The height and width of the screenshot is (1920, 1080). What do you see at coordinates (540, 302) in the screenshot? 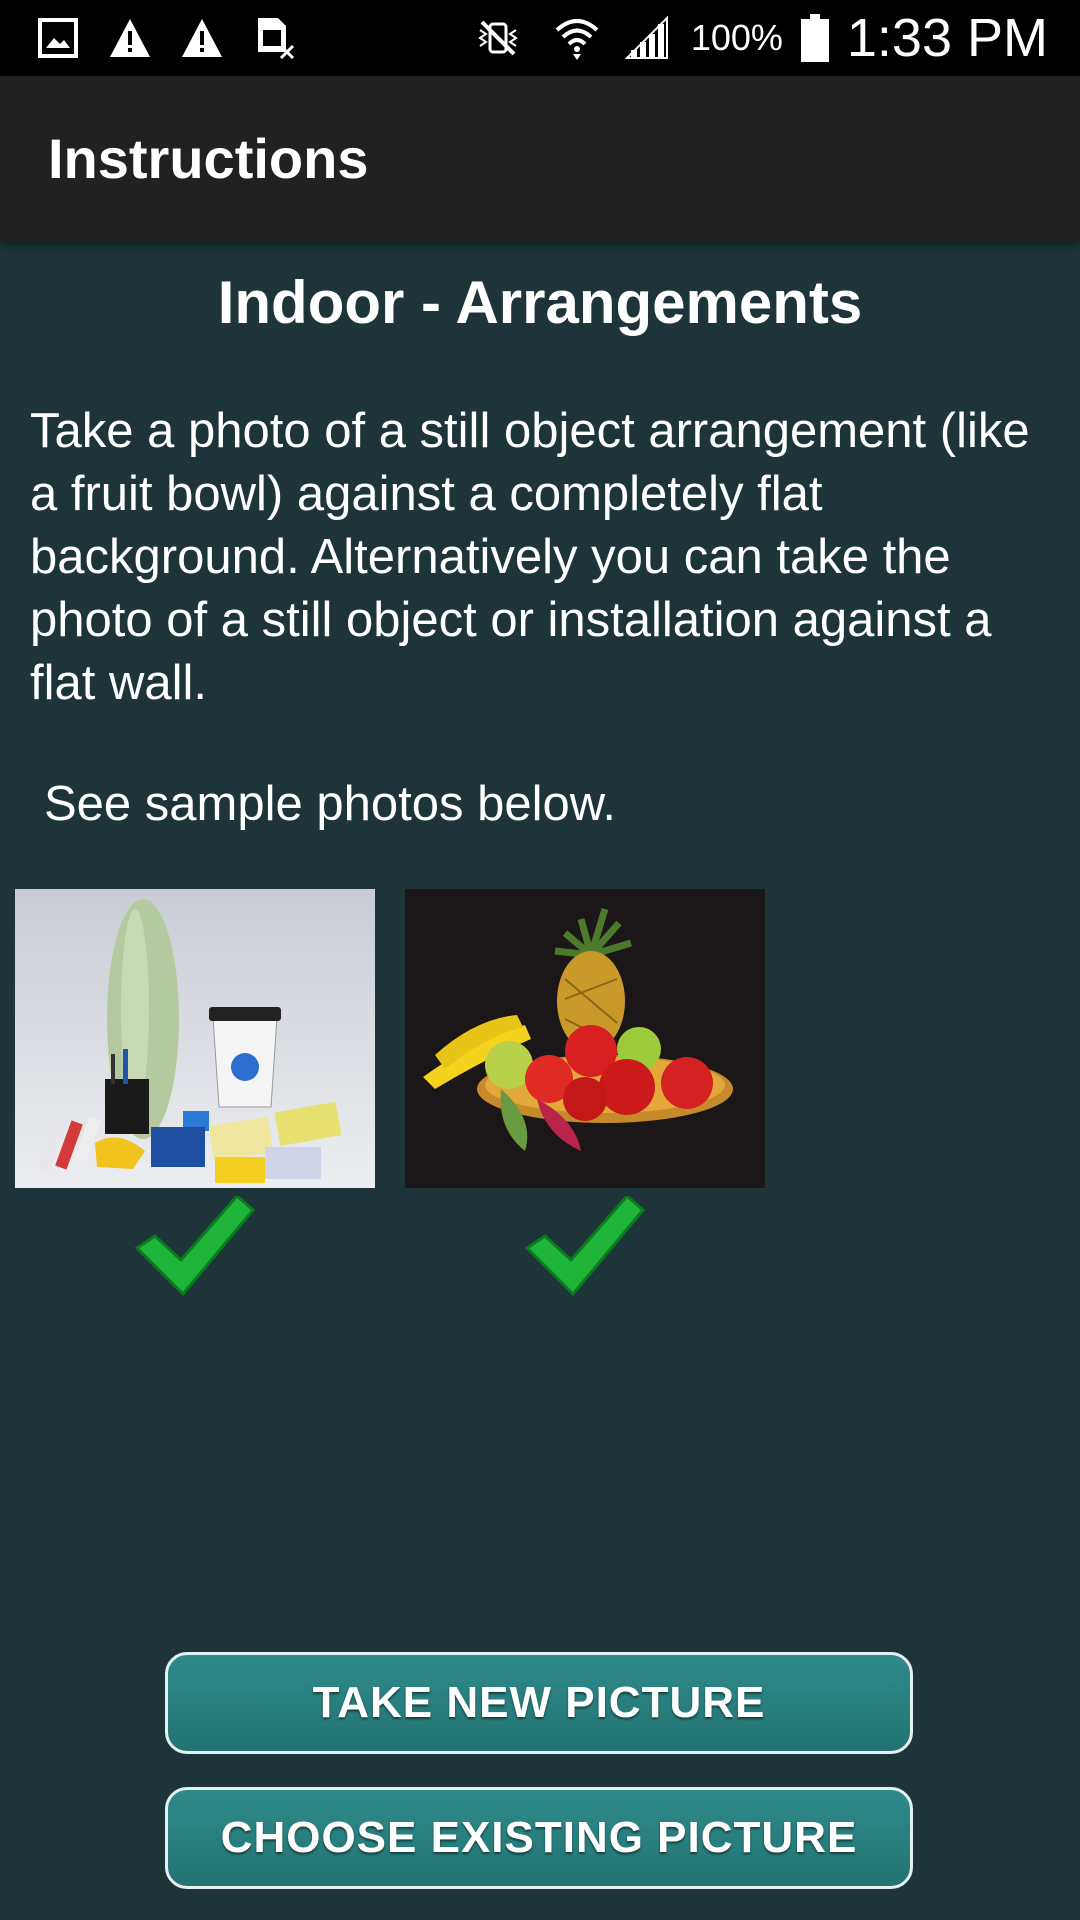
I see `page-heading: Indoor - Arrangements` at bounding box center [540, 302].